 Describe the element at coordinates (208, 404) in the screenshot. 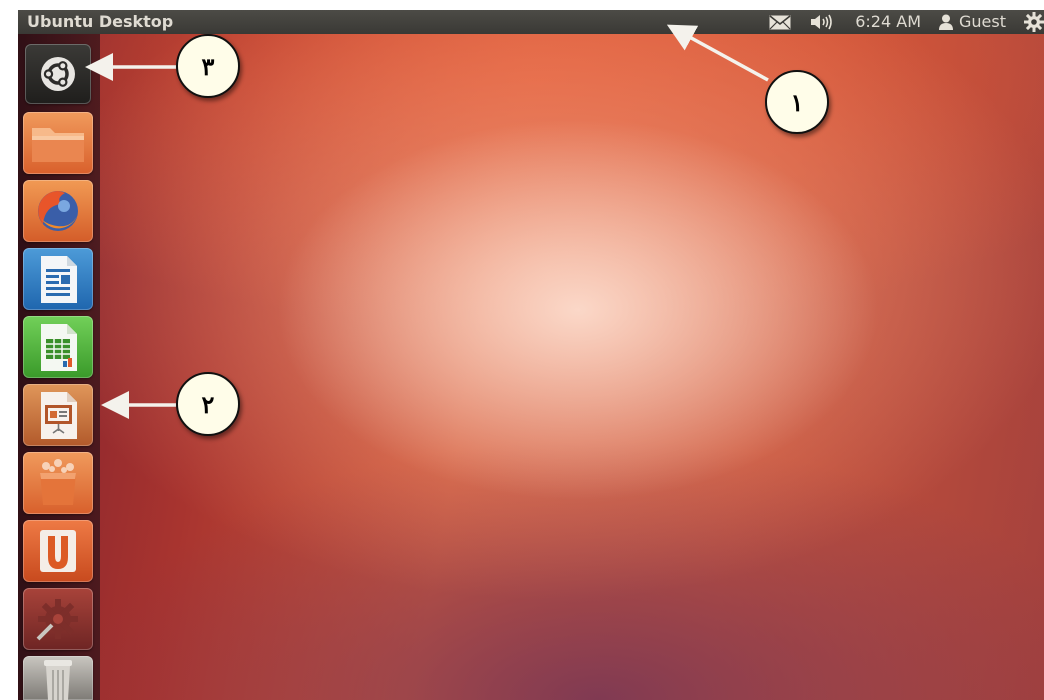

I see `callout-2: ٢` at that location.